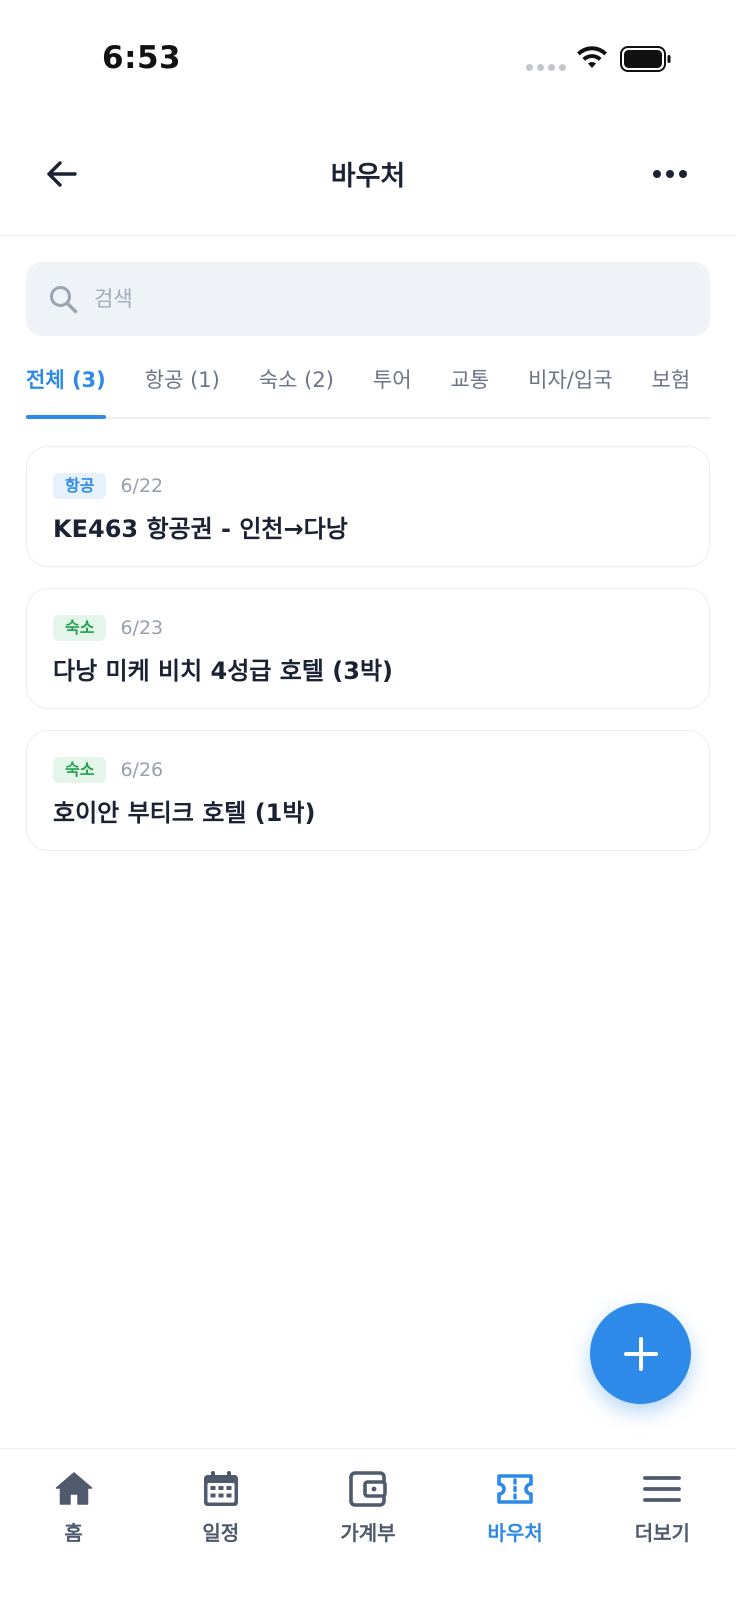 The width and height of the screenshot is (736, 1600). What do you see at coordinates (368, 506) in the screenshot?
I see `voucher-card: 항공 6/22 KE463 항공권 - 인천→다낭` at bounding box center [368, 506].